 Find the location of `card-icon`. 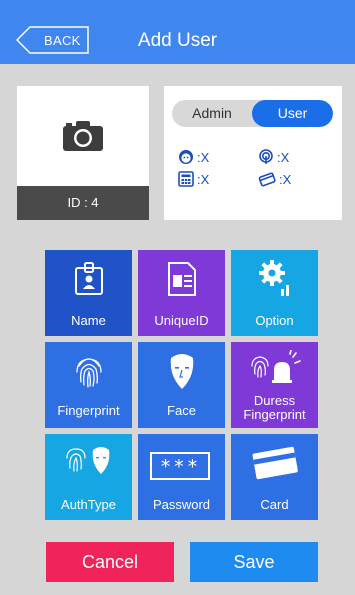

card-icon is located at coordinates (275, 463).